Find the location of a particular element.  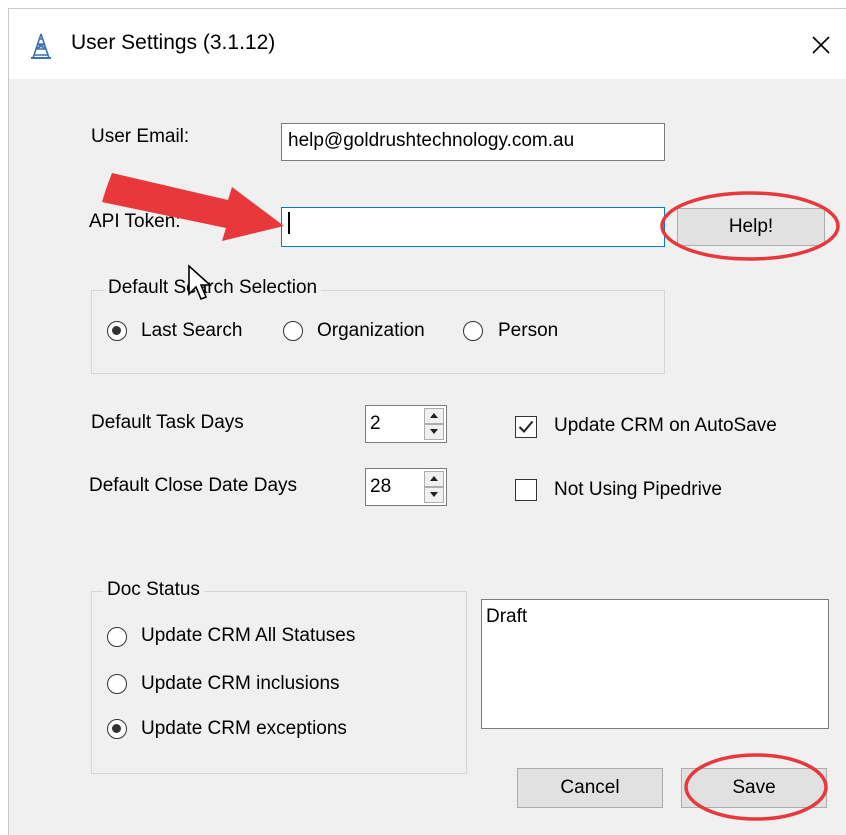

update-crm-autosave-label: Update CRM on AutoSave is located at coordinates (665, 425).